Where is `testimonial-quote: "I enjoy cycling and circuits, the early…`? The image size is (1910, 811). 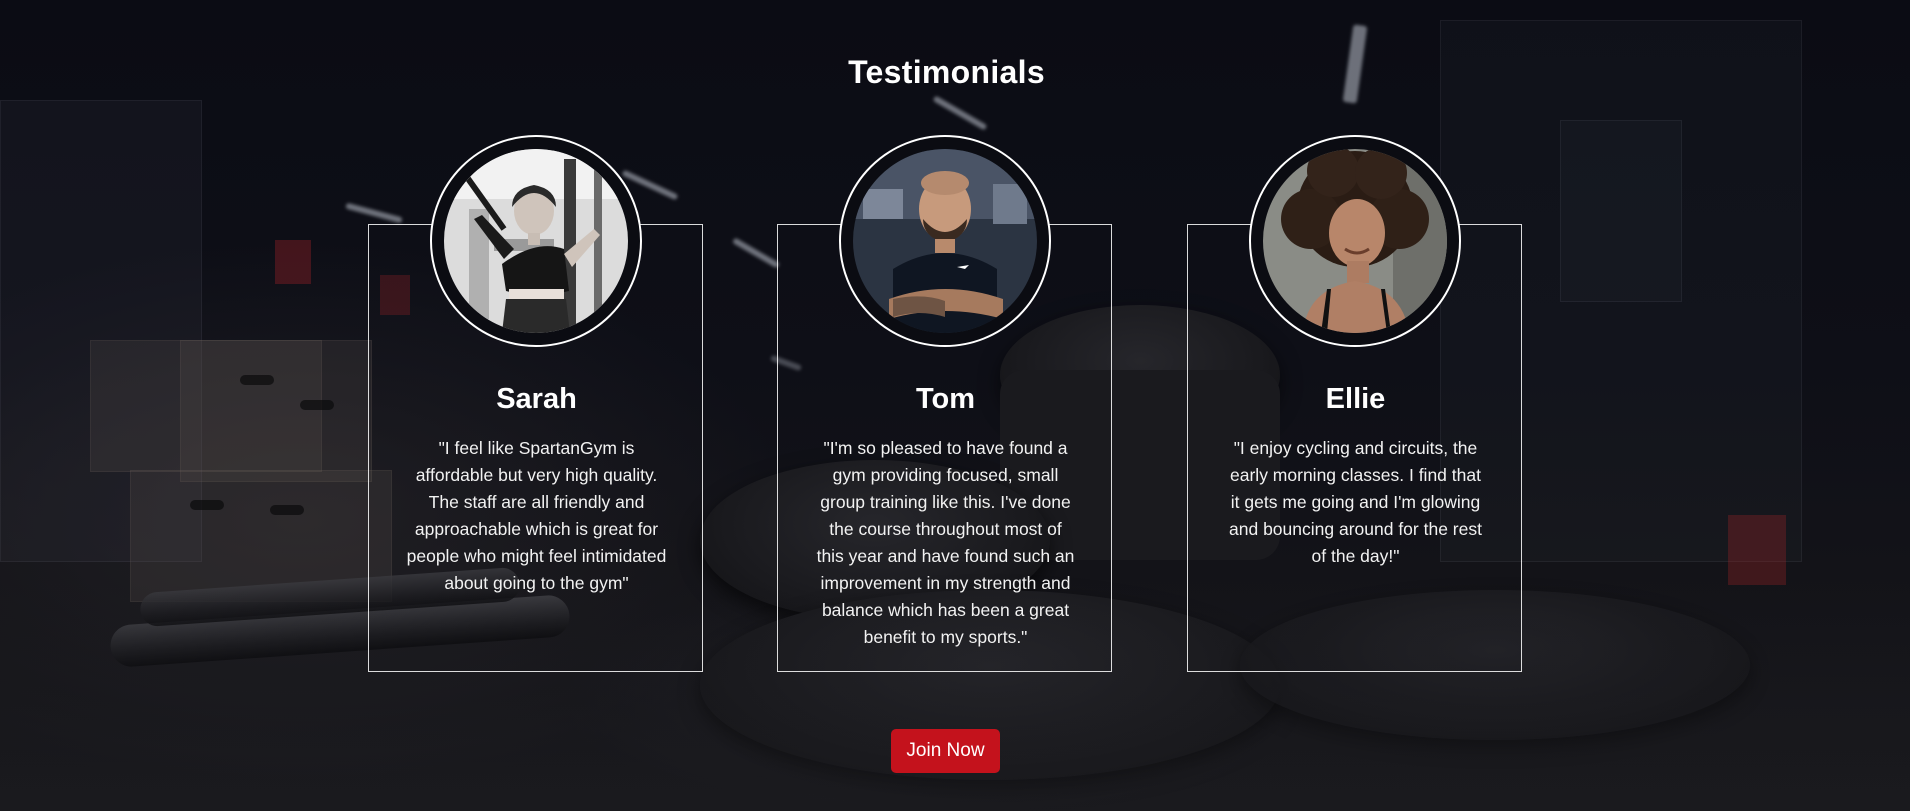
testimonial-quote: "I enjoy cycling and circuits, the early… is located at coordinates (1355, 502).